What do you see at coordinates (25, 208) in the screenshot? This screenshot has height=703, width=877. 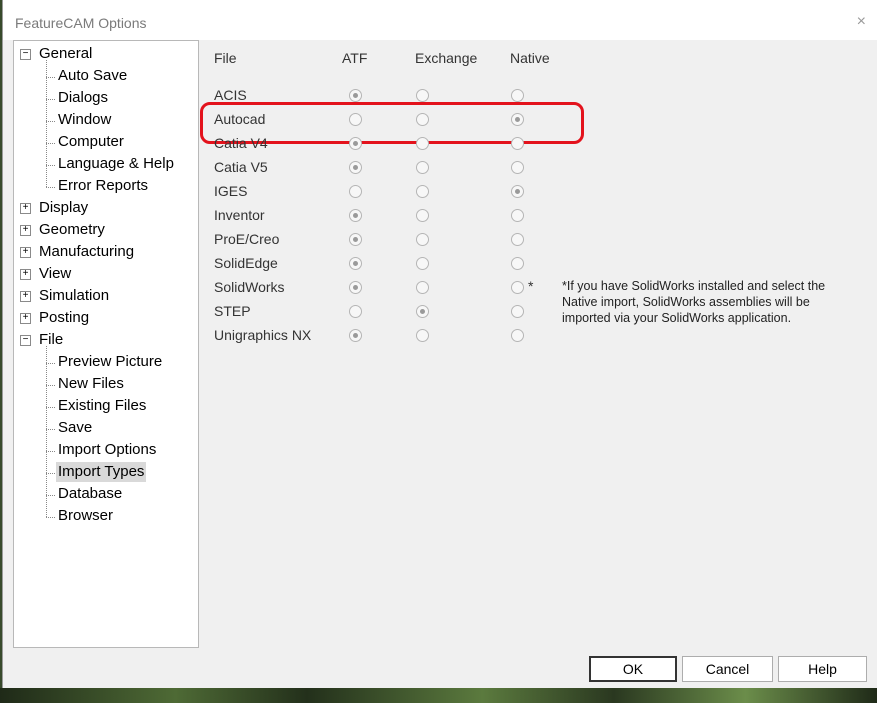 I see `display-expander-icon: +` at bounding box center [25, 208].